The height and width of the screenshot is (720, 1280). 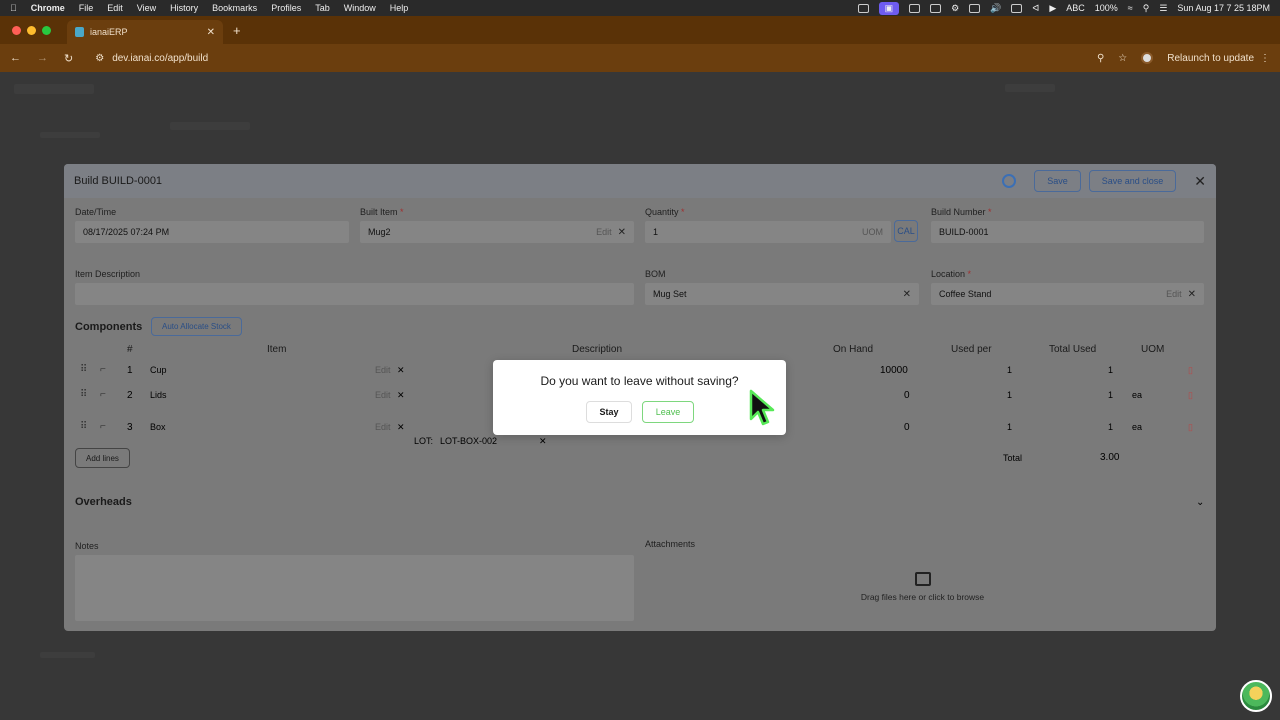 What do you see at coordinates (322, 8) in the screenshot?
I see `menu-tab: Tab` at bounding box center [322, 8].